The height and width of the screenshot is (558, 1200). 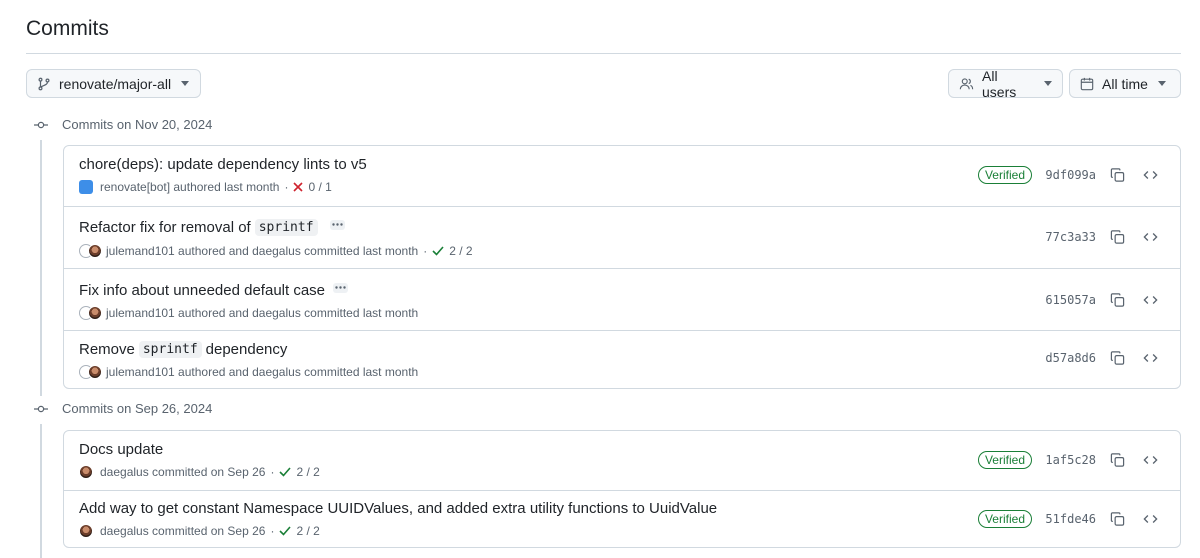 I want to click on commit-sha: 615057a, so click(x=1070, y=300).